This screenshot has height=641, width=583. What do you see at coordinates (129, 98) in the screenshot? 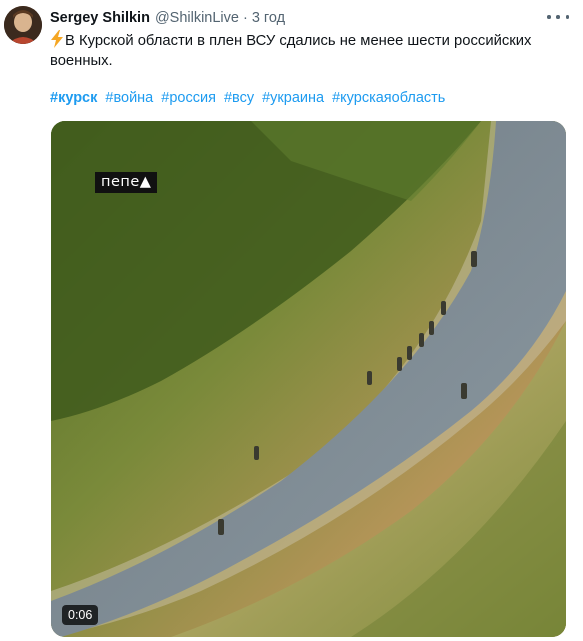
I see `hashtag-link: #война` at bounding box center [129, 98].